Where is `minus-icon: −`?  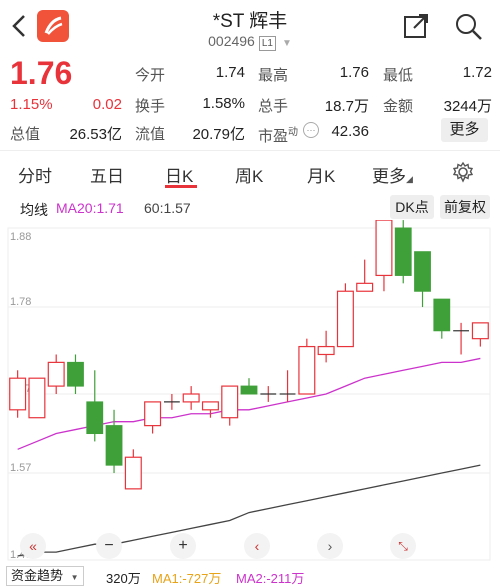 minus-icon: − is located at coordinates (109, 545).